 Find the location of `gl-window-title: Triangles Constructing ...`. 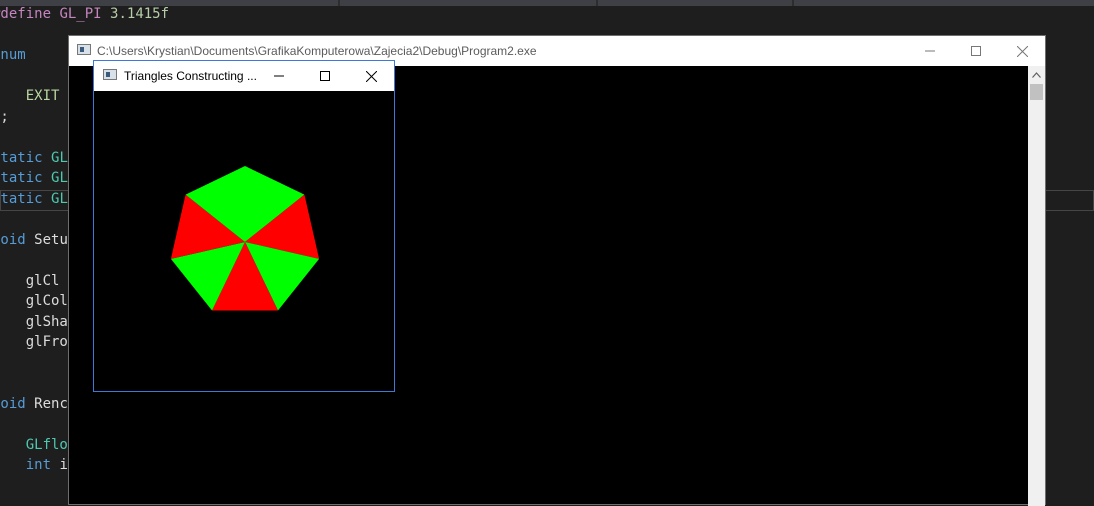

gl-window-title: Triangles Constructing ... is located at coordinates (190, 76).